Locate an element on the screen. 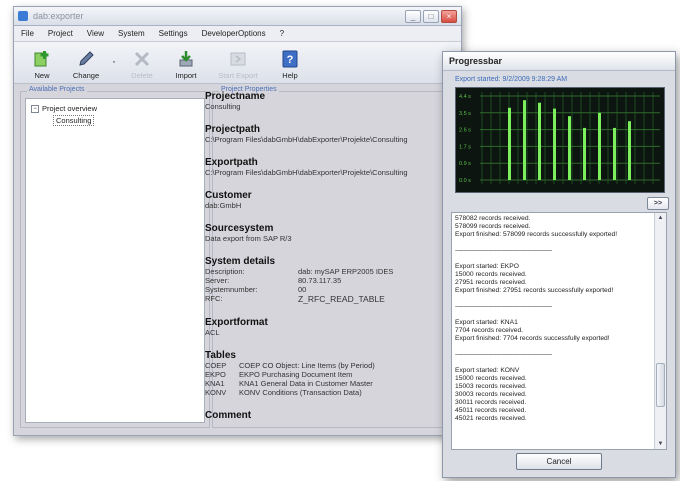 The image size is (680, 481). progress-chart-svg: 4.4 s 3.5 s 2.6 s 1.7 s 0.9 s 0.0 s is located at coordinates (559, 138).